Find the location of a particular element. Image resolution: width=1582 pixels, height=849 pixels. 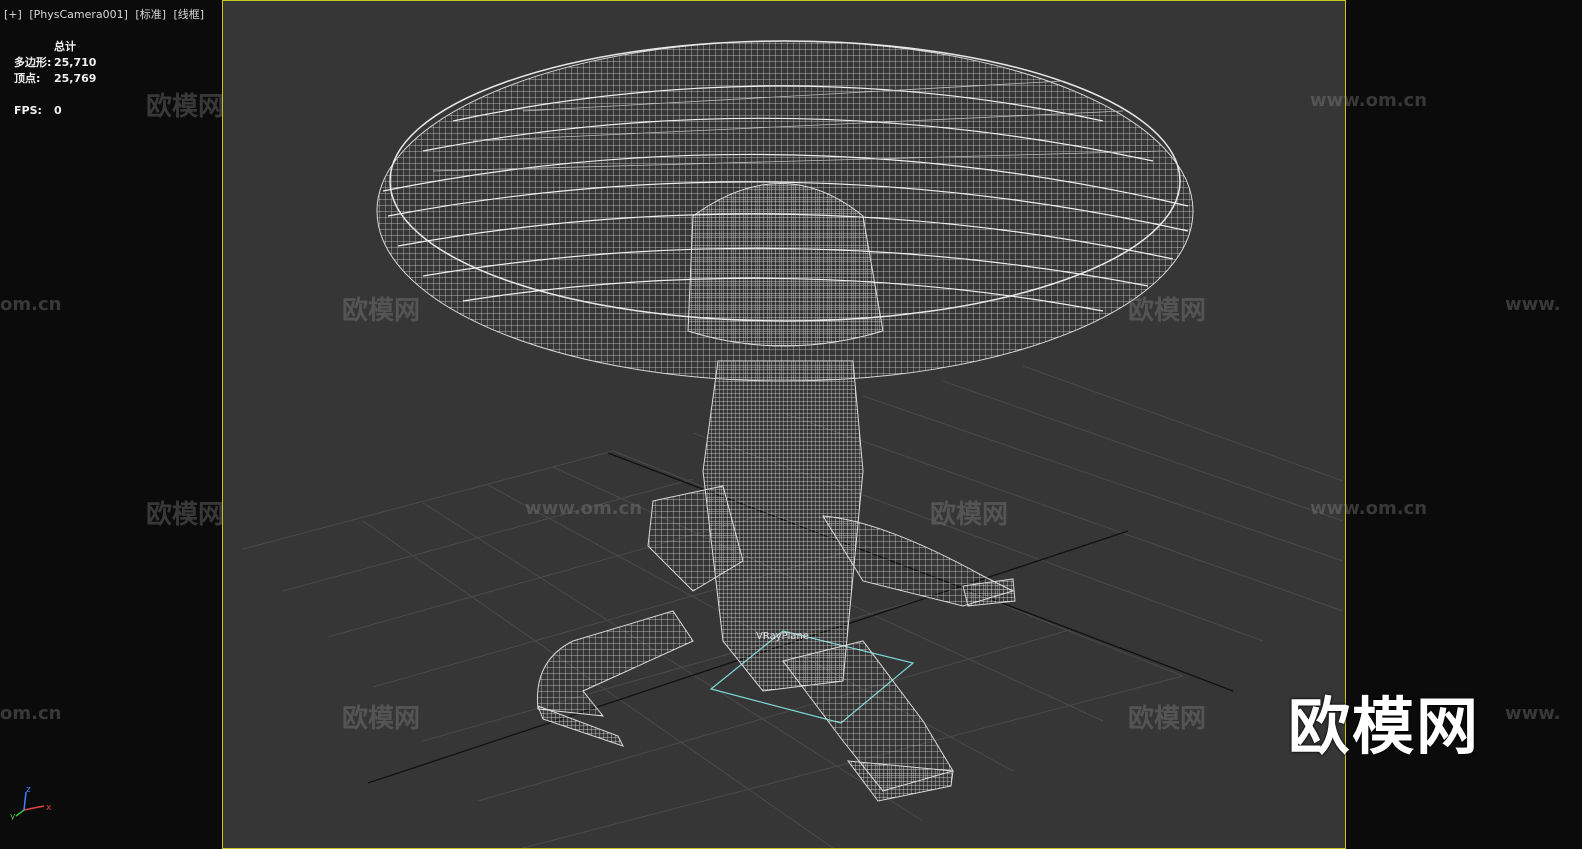

viewport-menu: [+] is located at coordinates (13, 14).